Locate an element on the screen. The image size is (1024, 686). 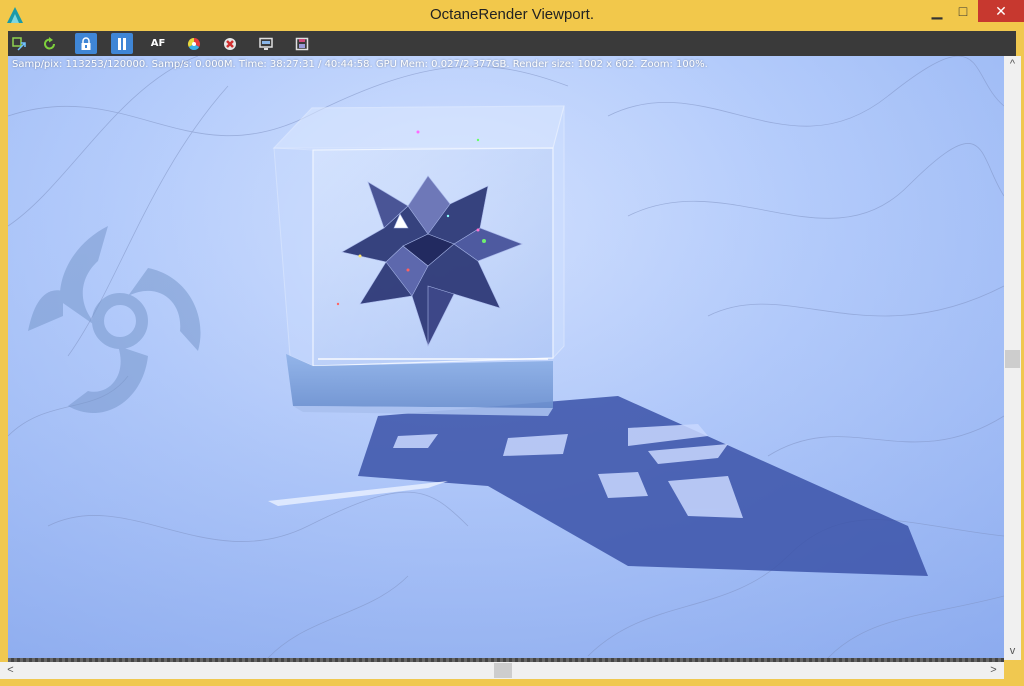
horizontal-scrollbar: < > is located at coordinates (502, 670).